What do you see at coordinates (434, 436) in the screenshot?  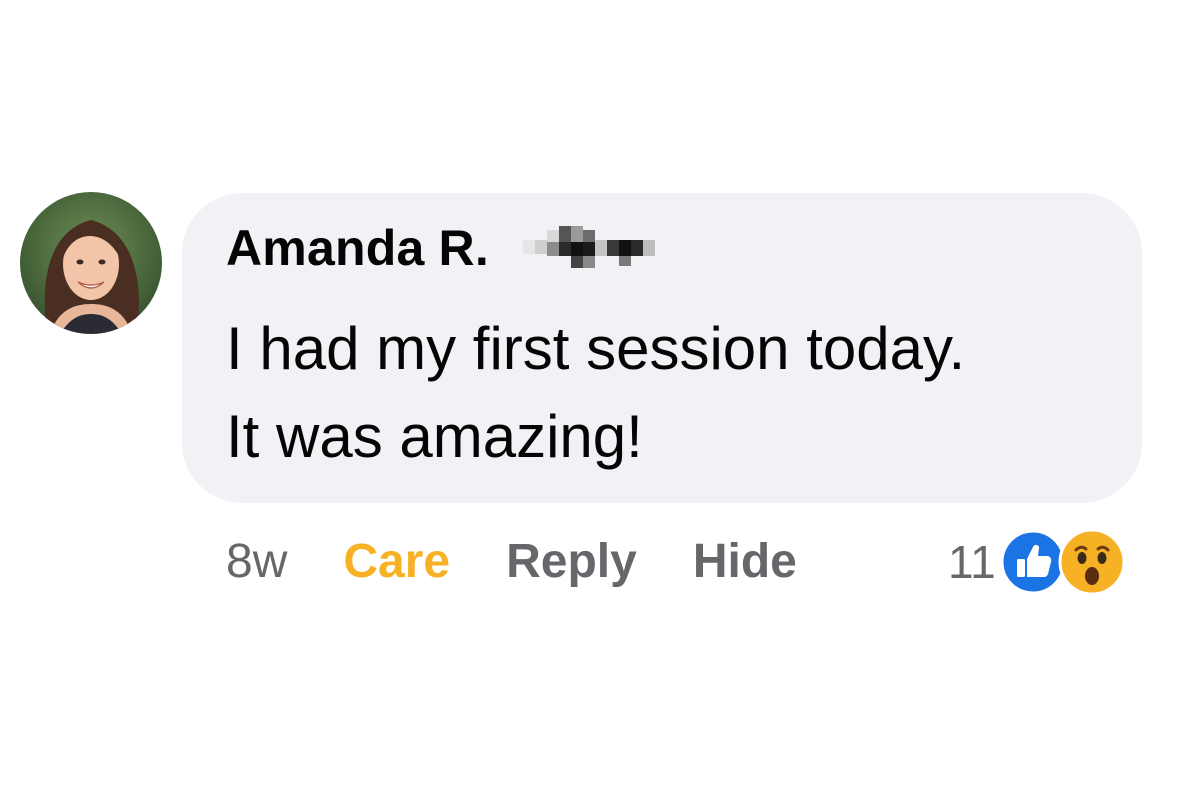 I see `comment-line: It was amazing!` at bounding box center [434, 436].